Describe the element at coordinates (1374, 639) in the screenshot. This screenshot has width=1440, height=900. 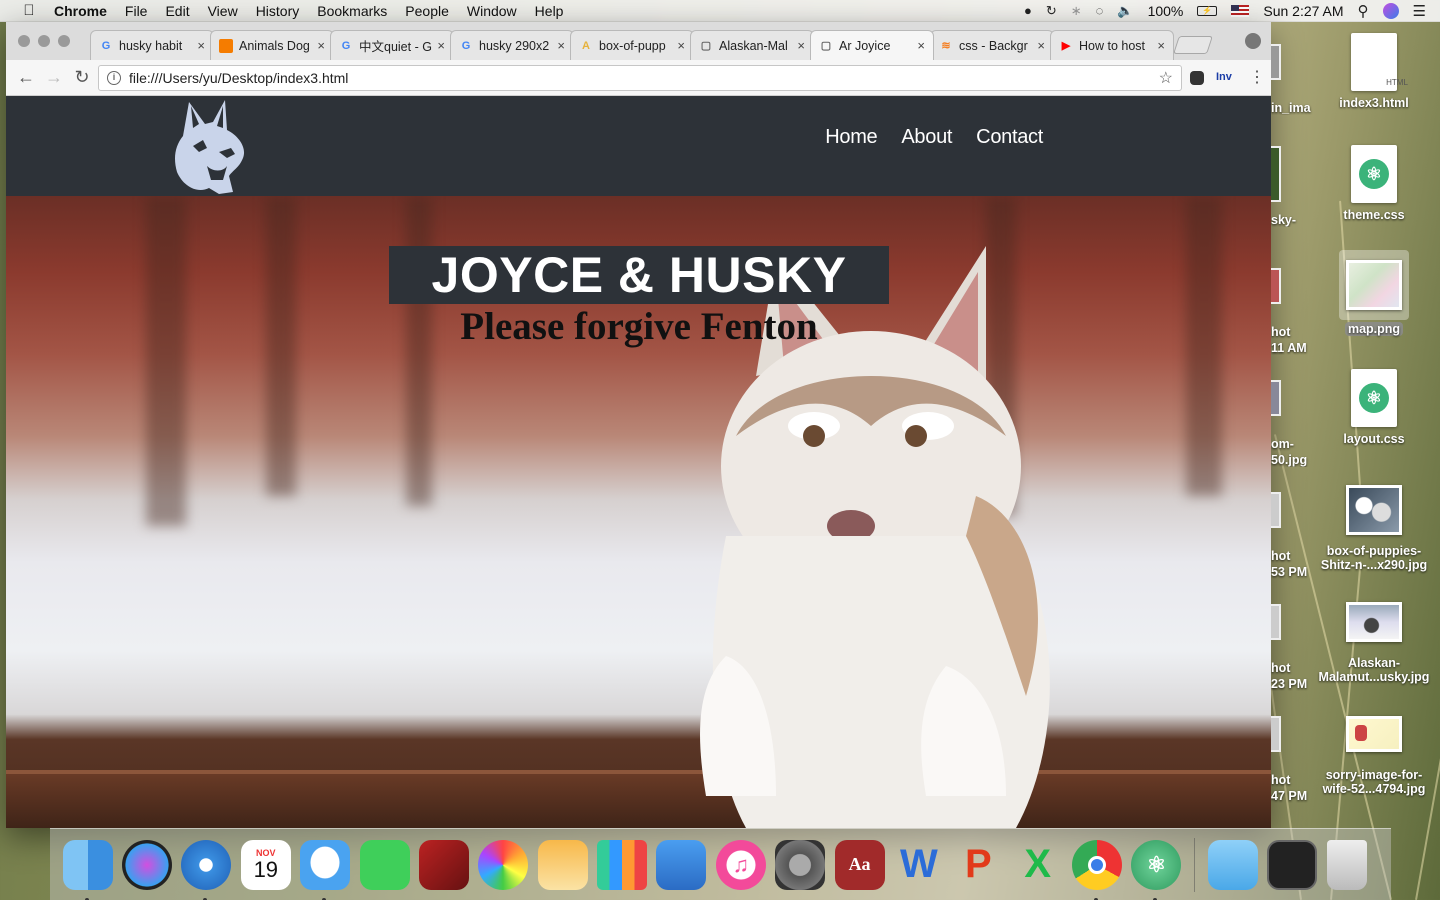
I see `desktop-icon-alaskan-malamute: Alaskan-Malamut...usky.jpg` at that location.